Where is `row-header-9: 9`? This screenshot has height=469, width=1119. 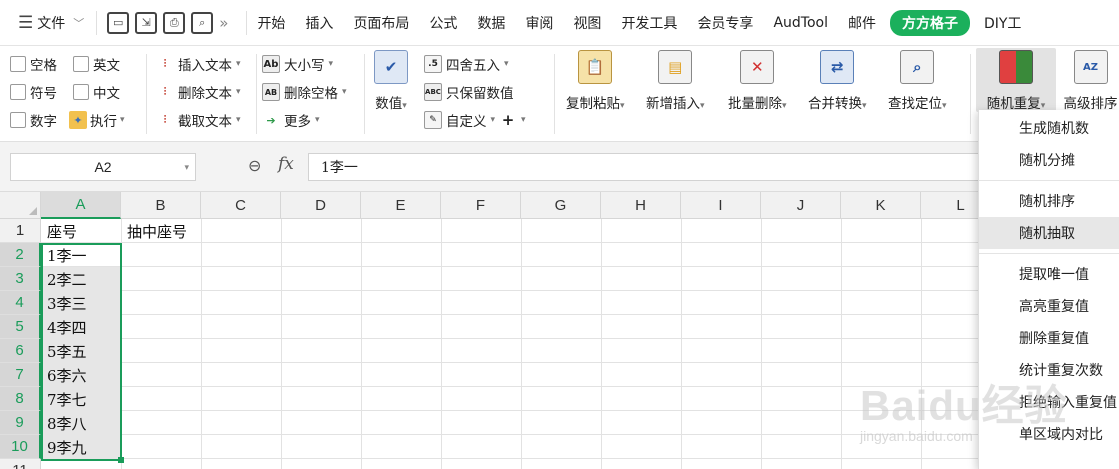 row-header-9: 9 is located at coordinates (20, 423).